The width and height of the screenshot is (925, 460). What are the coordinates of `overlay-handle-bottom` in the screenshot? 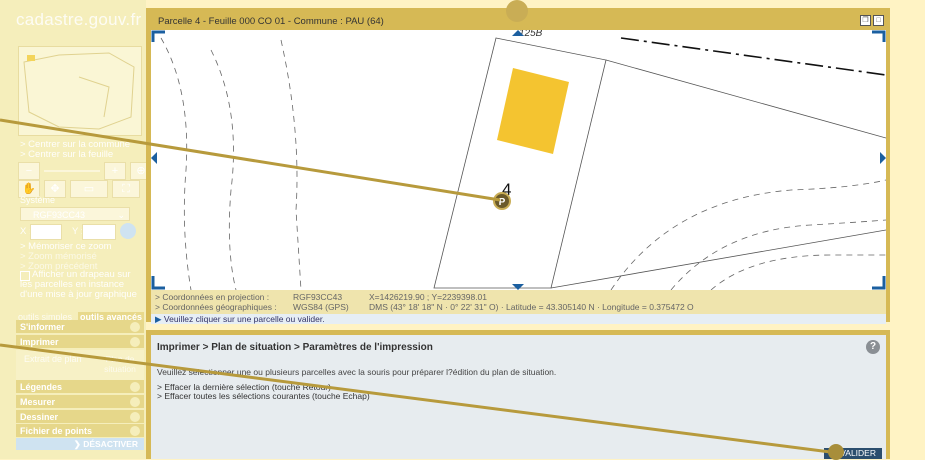 It's located at (836, 452).